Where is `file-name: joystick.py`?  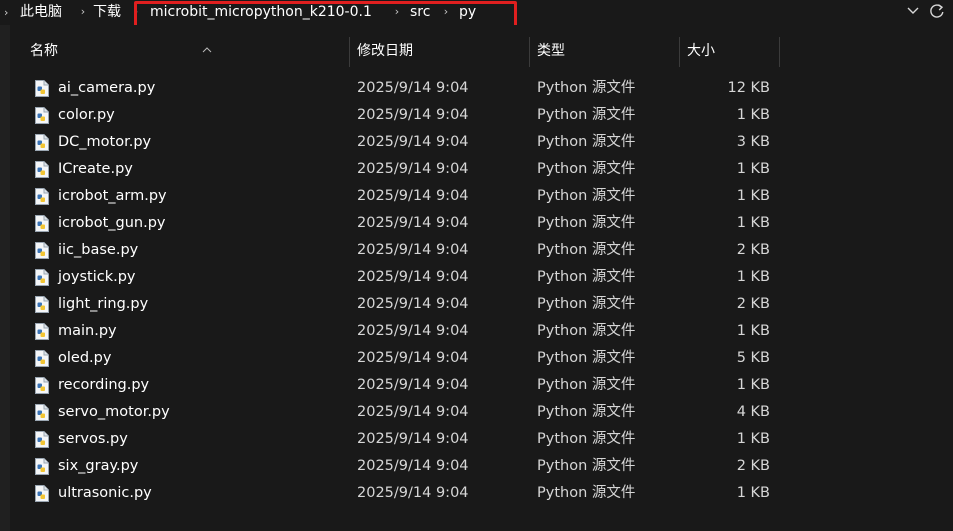 file-name: joystick.py is located at coordinates (97, 277).